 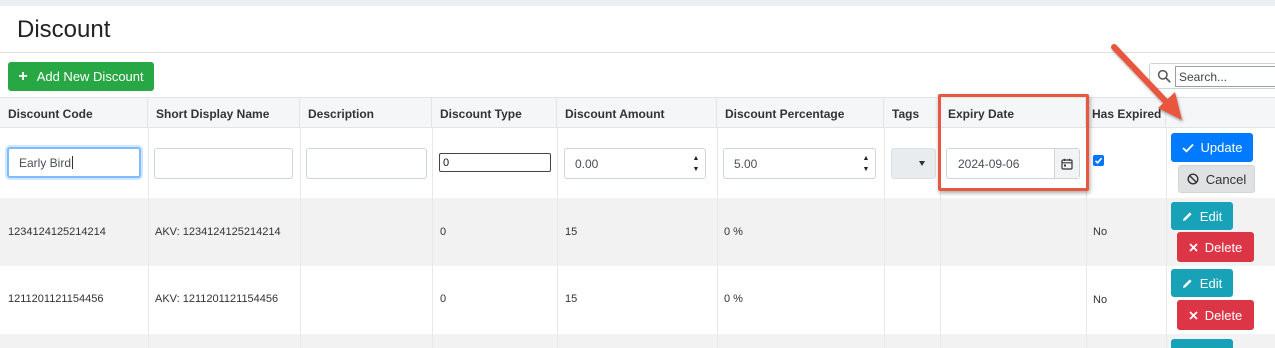 I want to click on text-cursor, so click(x=73, y=162).